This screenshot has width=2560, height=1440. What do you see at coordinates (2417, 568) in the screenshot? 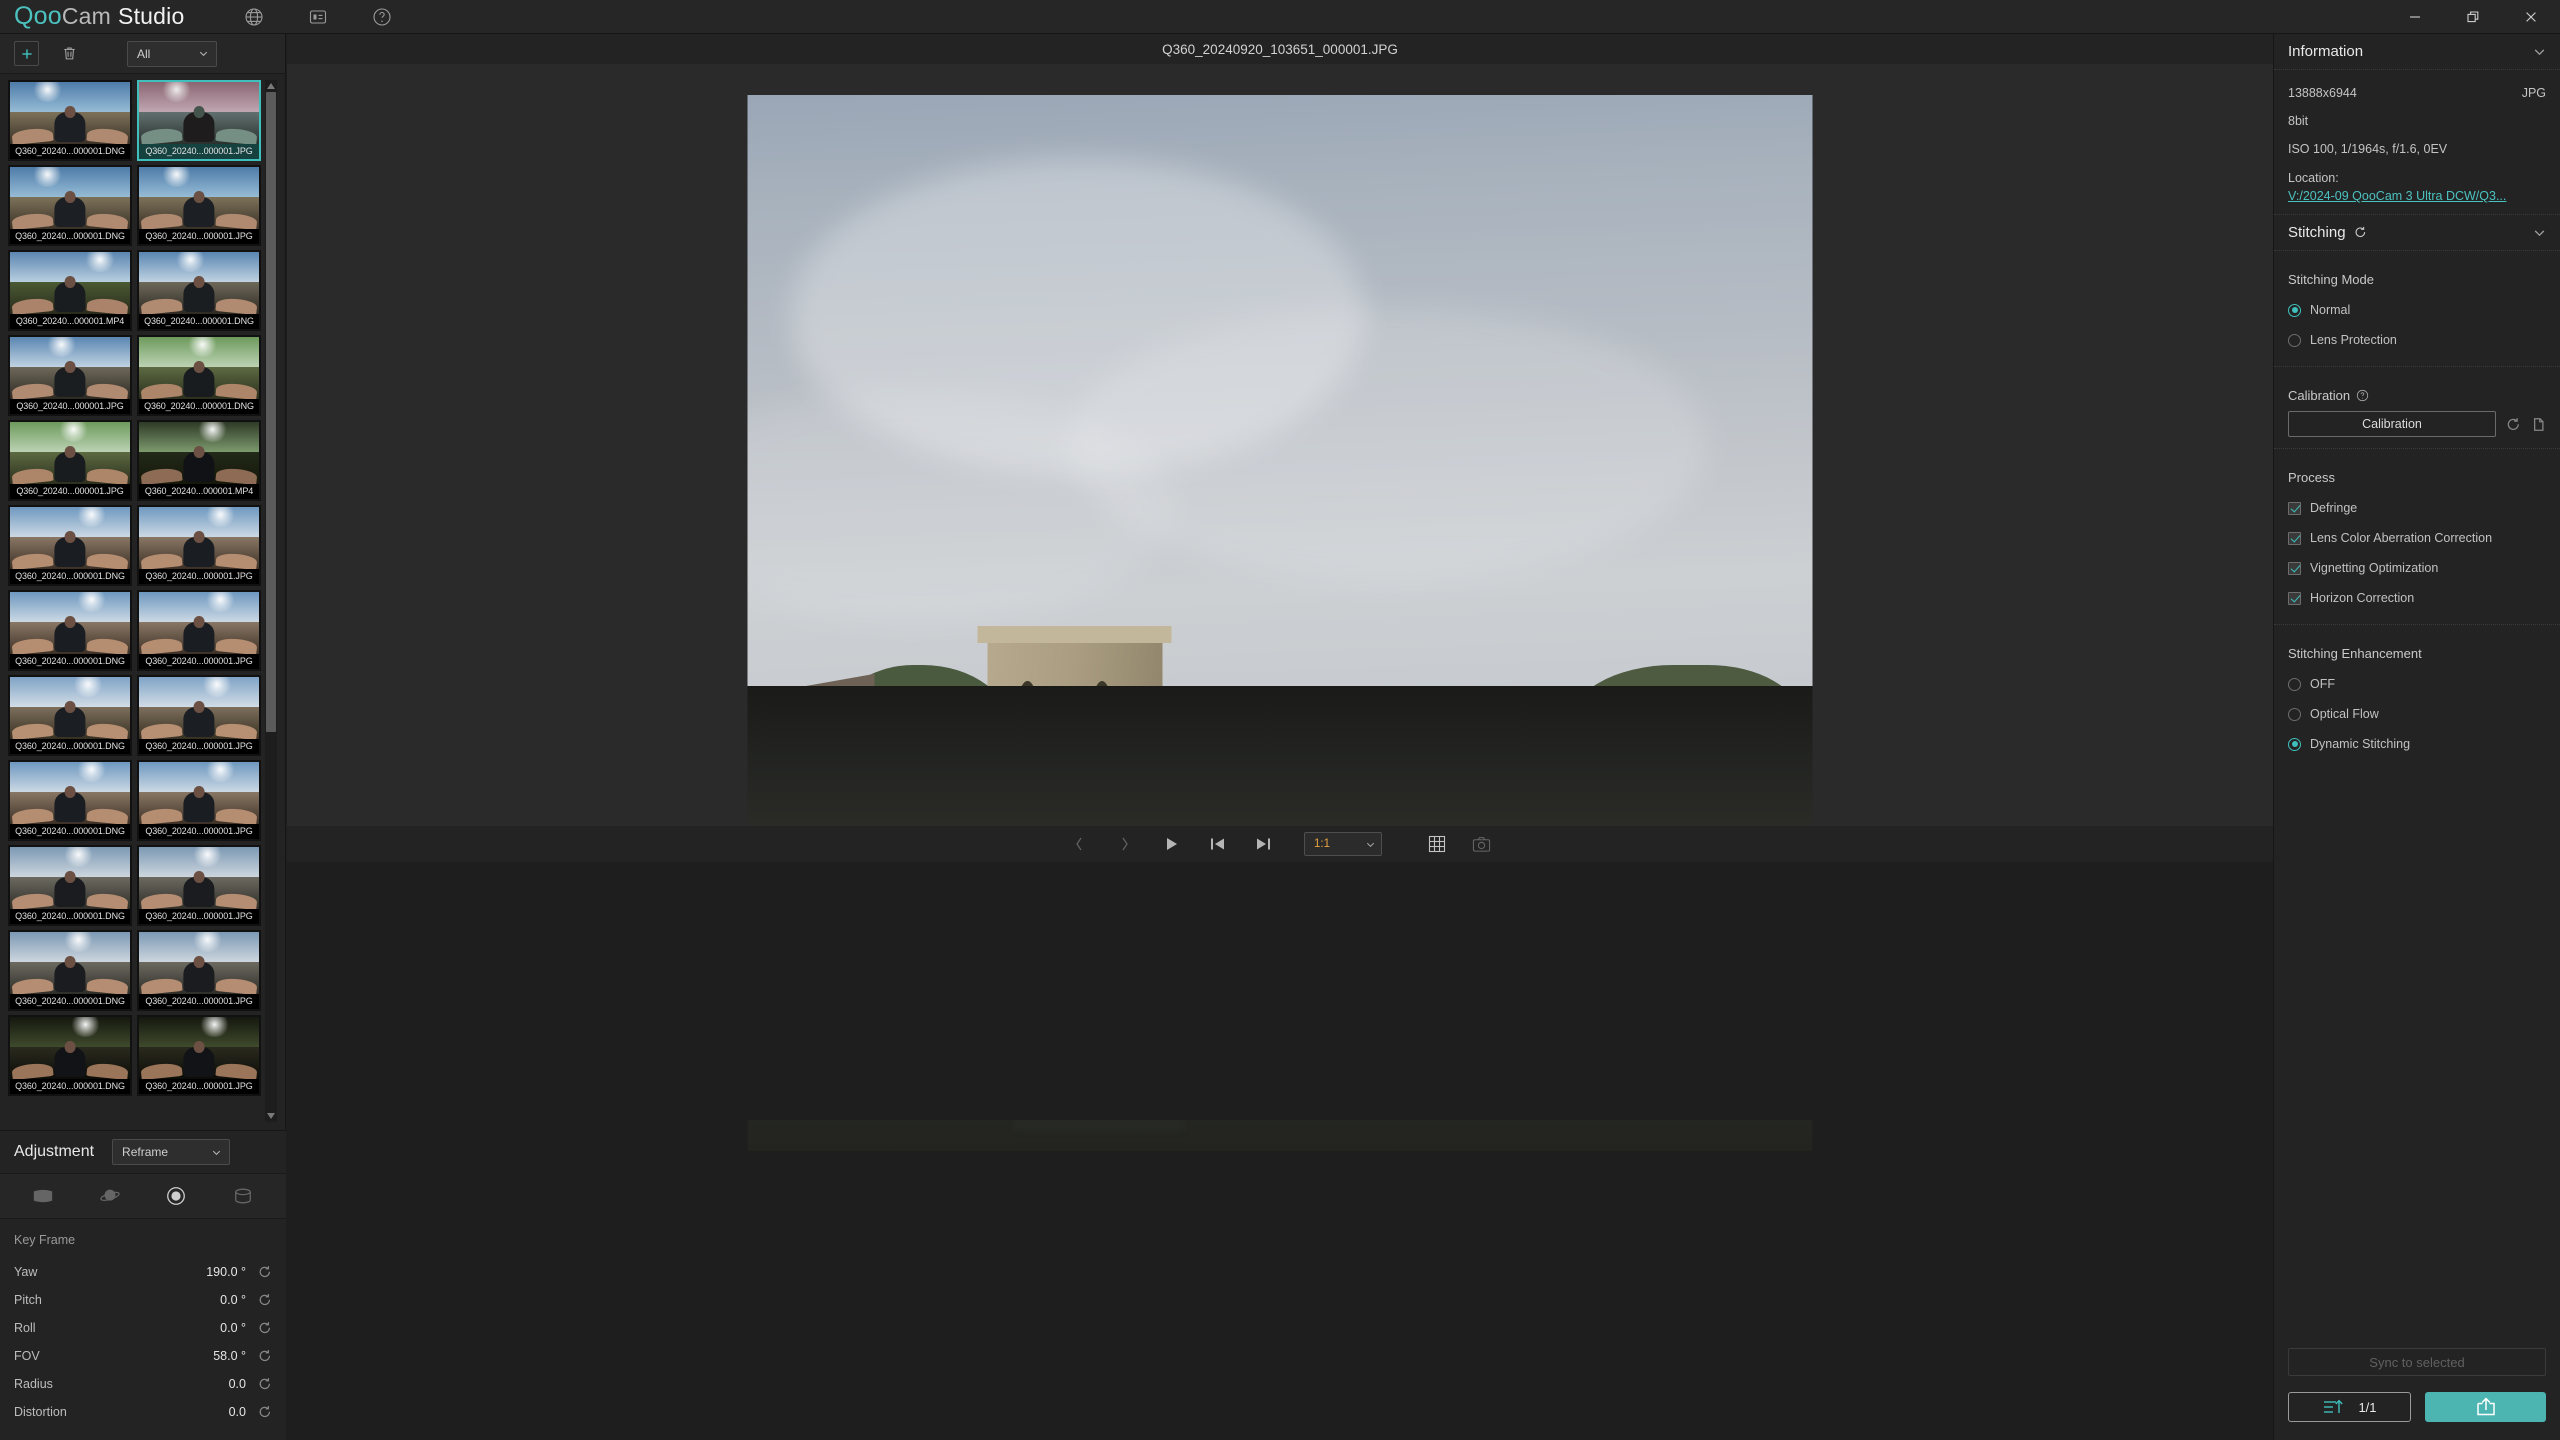
I see `process-option: Vignetting Optimization` at bounding box center [2417, 568].